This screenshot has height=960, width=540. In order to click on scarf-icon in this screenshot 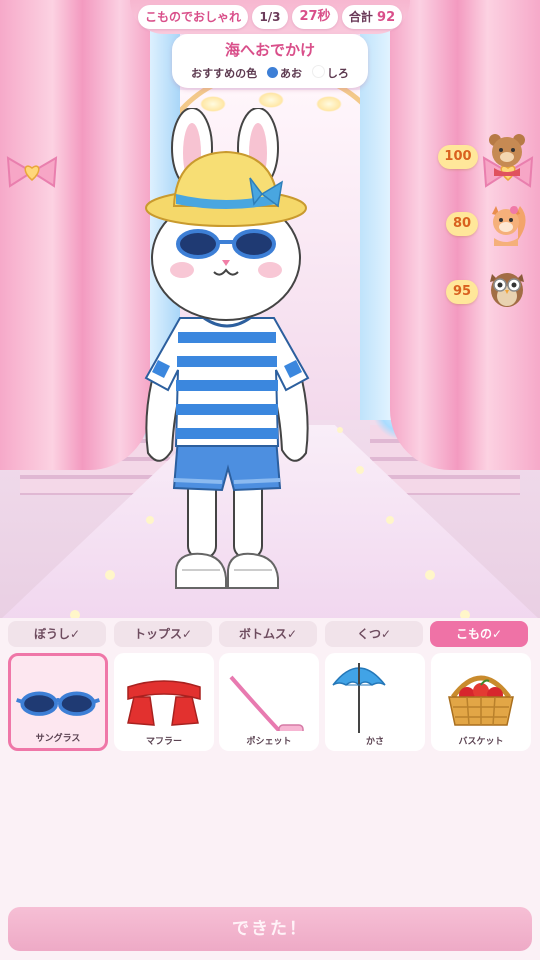, I will do `click(164, 703)`.